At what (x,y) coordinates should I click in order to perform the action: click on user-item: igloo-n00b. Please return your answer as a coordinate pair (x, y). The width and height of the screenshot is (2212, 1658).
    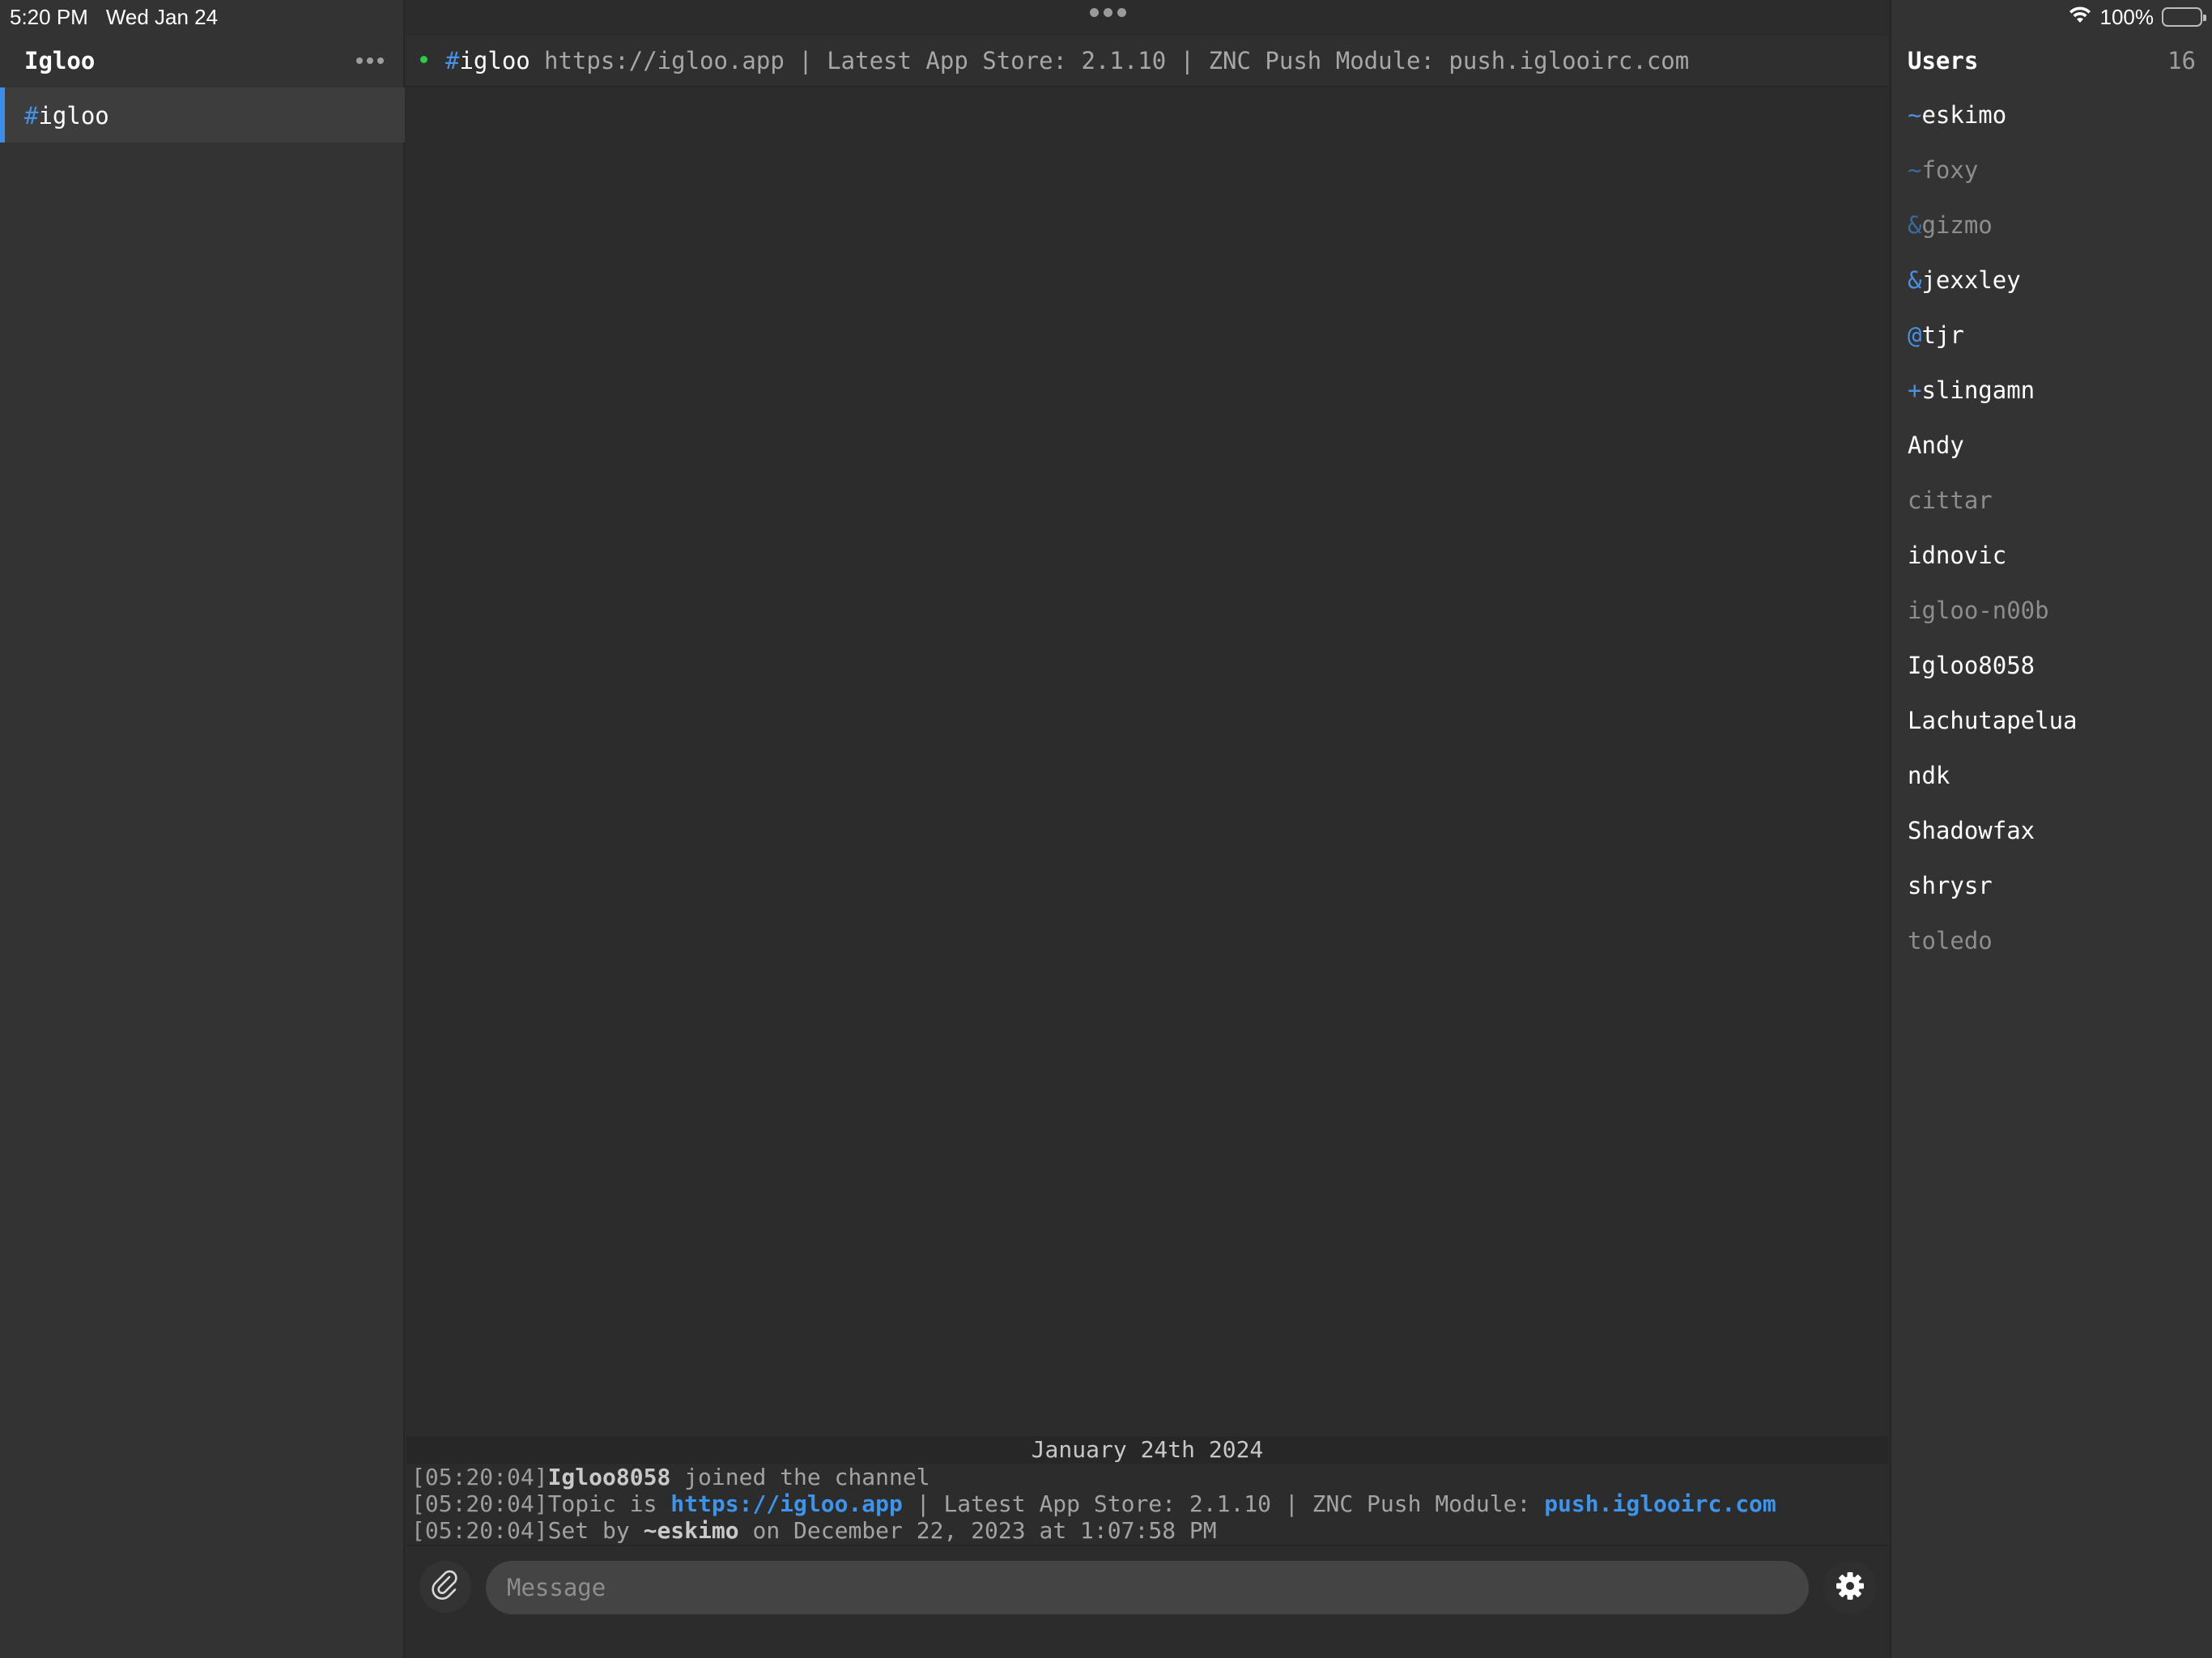
    Looking at the image, I should click on (2058, 610).